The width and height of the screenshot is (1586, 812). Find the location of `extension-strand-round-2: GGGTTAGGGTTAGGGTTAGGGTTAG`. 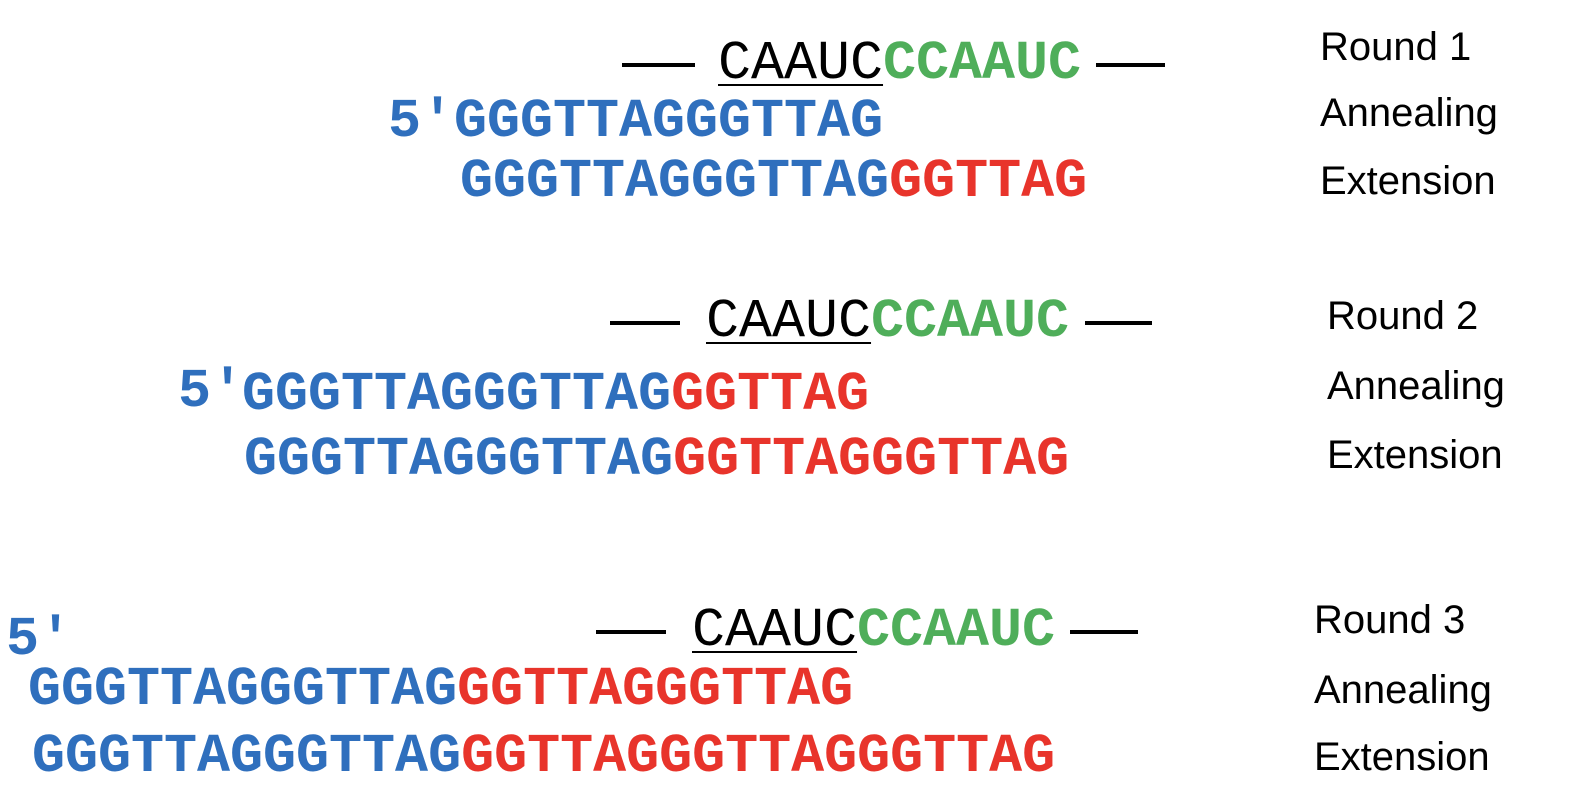

extension-strand-round-2: GGGTTAGGGTTAGGGTTAGGGTTAG is located at coordinates (656, 460).